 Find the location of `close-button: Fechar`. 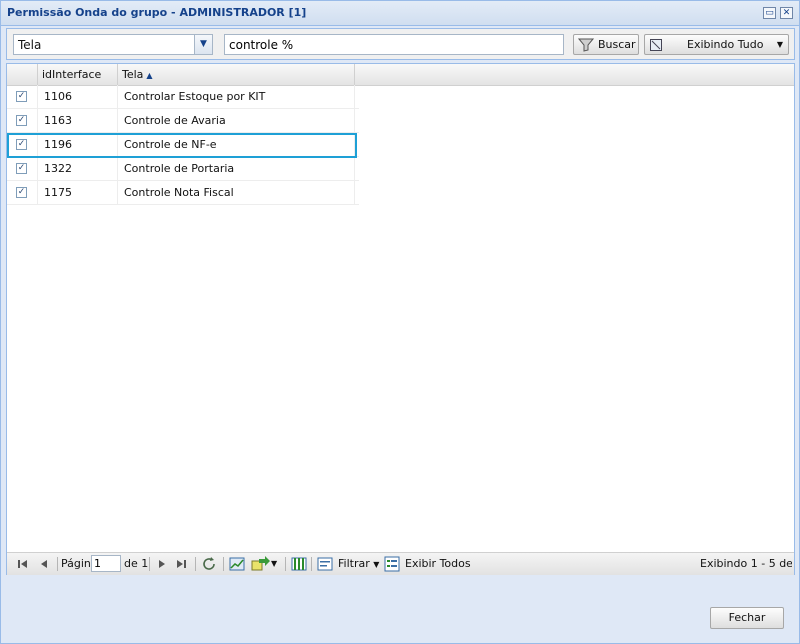

close-button: Fechar is located at coordinates (747, 618).